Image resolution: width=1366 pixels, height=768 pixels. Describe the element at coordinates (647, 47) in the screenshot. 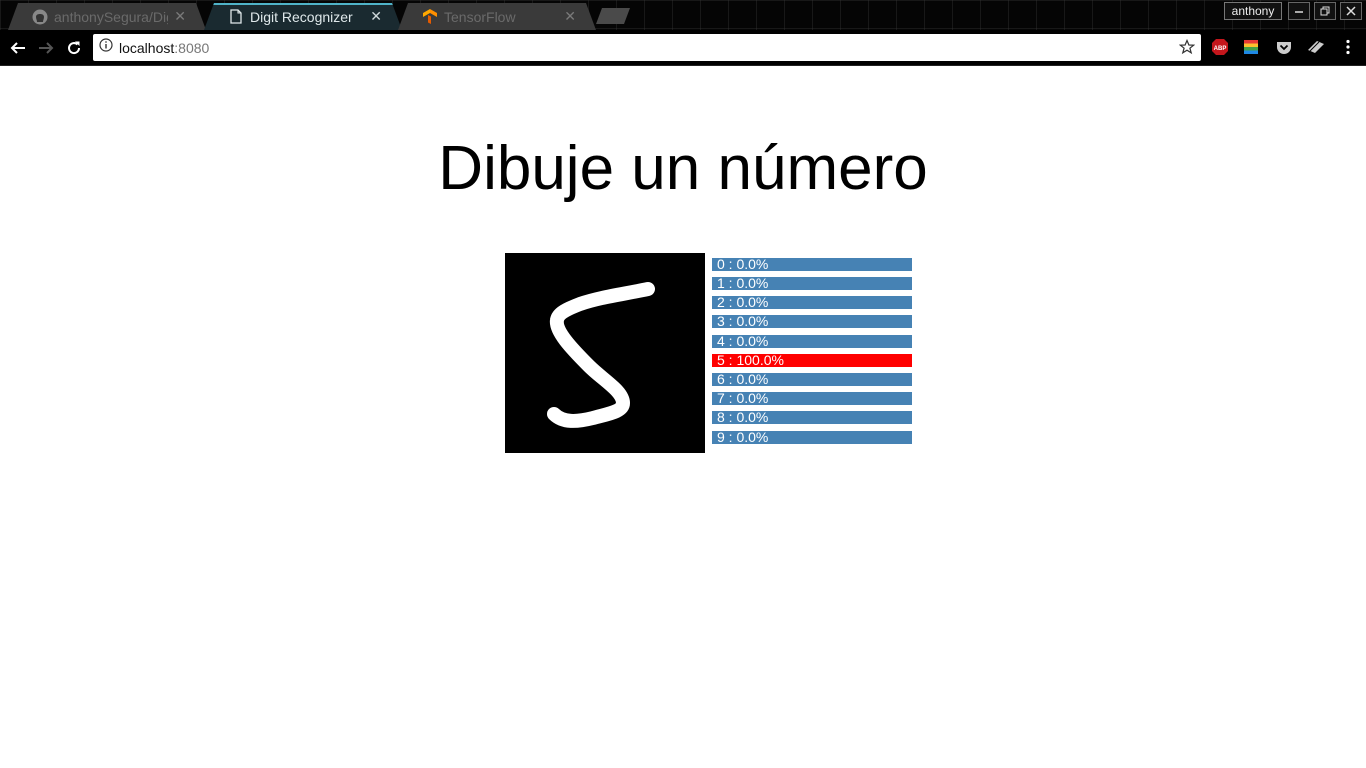

I see `address-bar: localhost:8080` at that location.